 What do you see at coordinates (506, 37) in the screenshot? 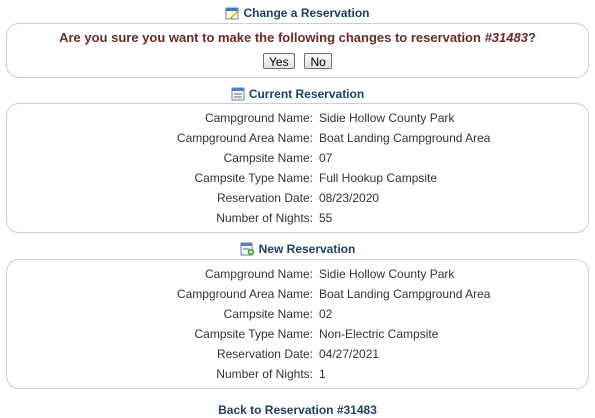
I see `reservation-number: #31483` at bounding box center [506, 37].